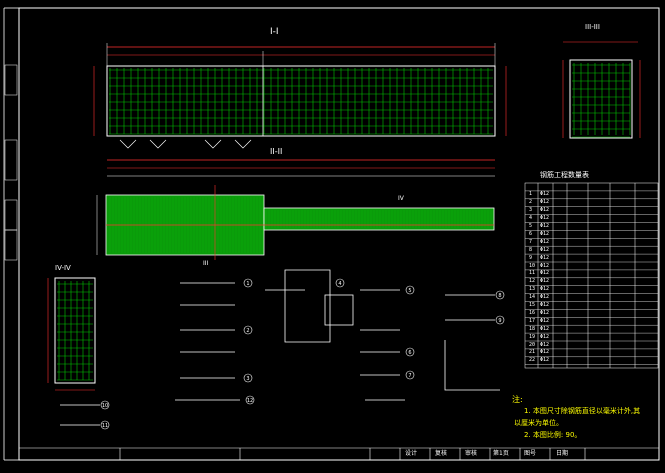 The height and width of the screenshot is (473, 665). Describe the element at coordinates (63, 268) in the screenshot. I see `section-label-cross-left: IV-IV` at that location.